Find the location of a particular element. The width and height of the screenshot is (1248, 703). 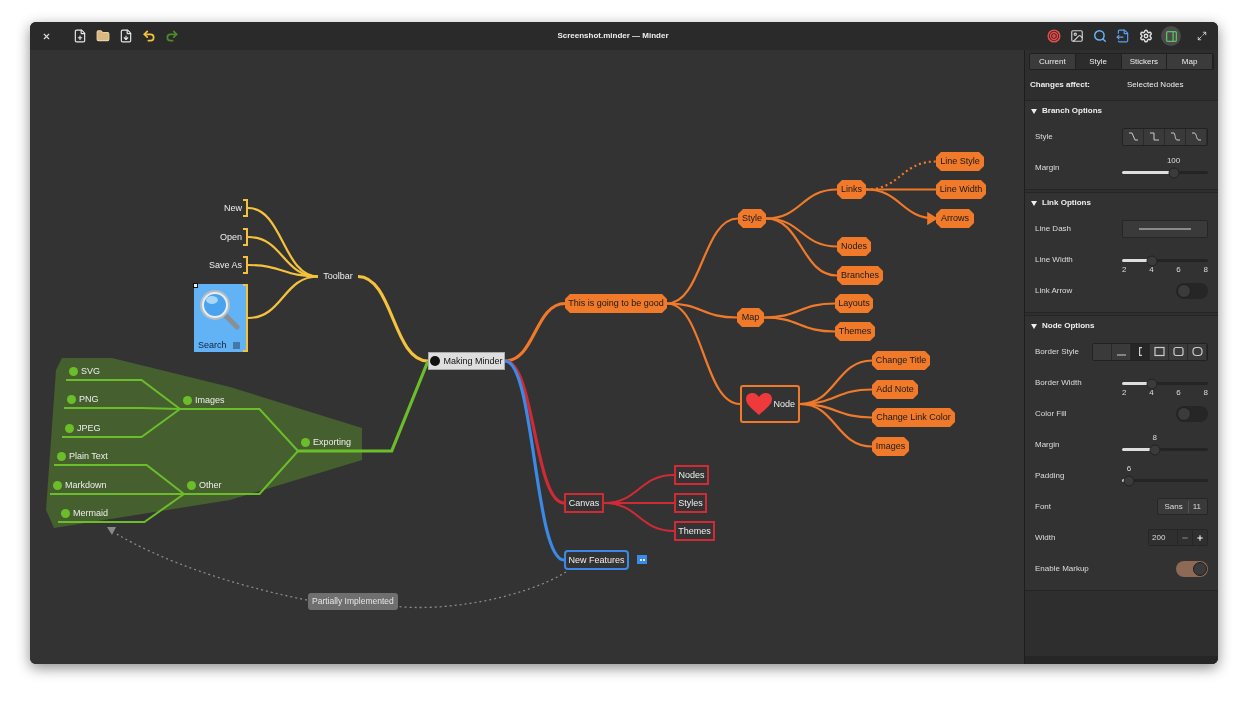

mind-map-node: Branches is located at coordinates (860, 275).